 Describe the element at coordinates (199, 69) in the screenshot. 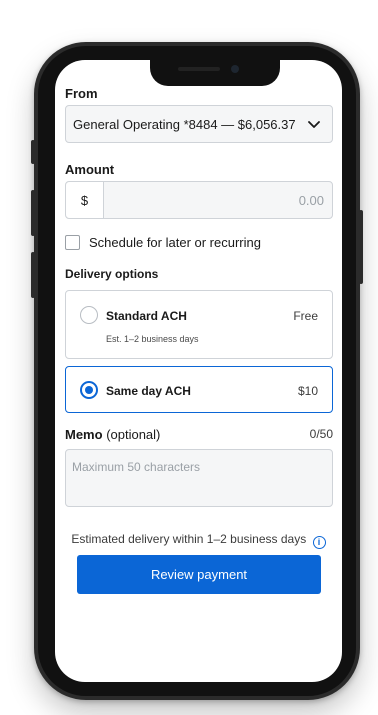

I see `phone-speaker` at that location.